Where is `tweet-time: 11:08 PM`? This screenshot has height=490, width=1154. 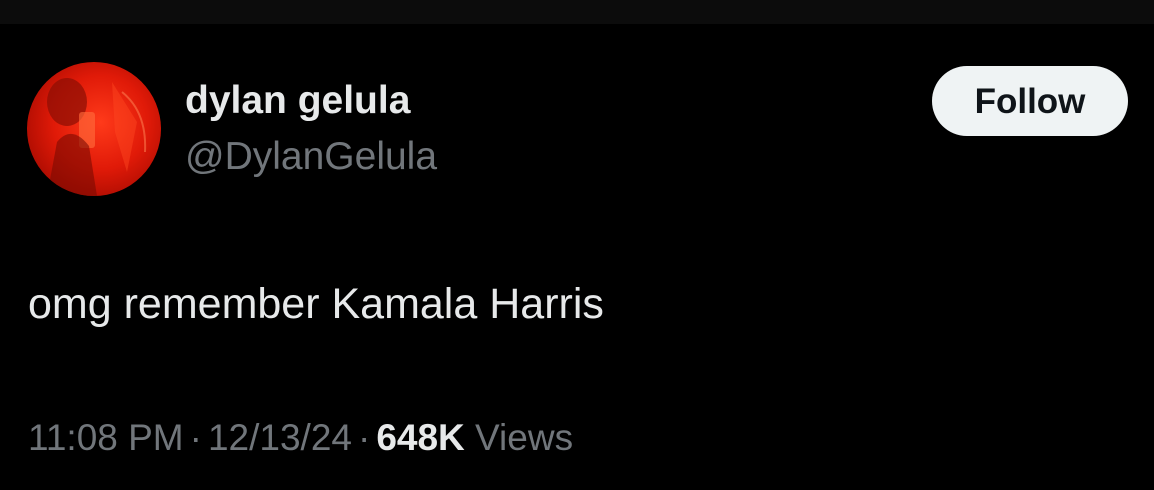 tweet-time: 11:08 PM is located at coordinates (106, 437).